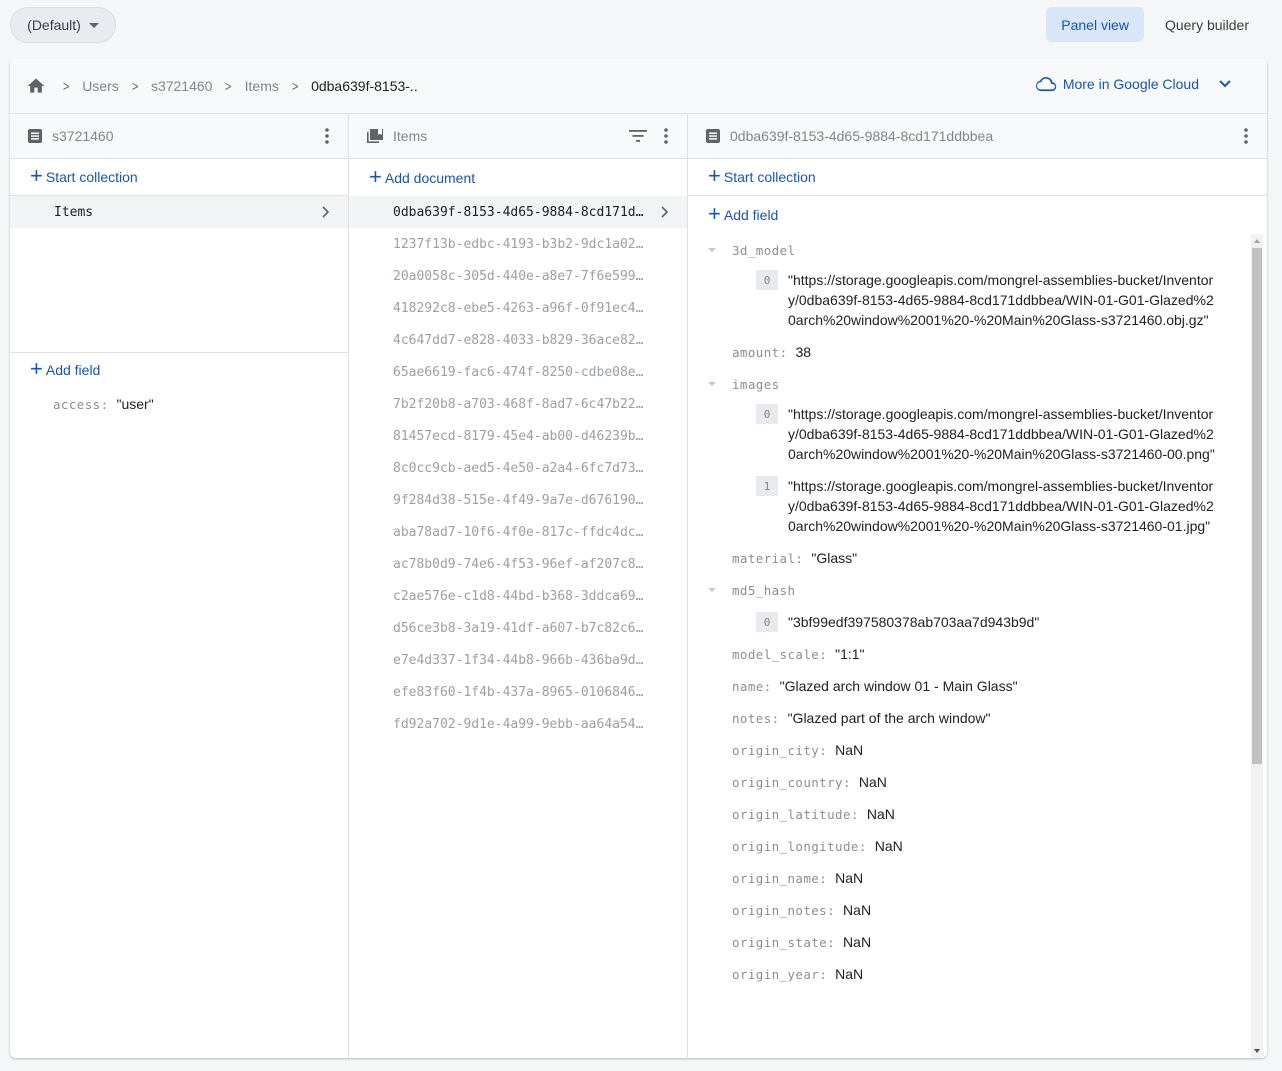 The width and height of the screenshot is (1282, 1071). What do you see at coordinates (54, 25) in the screenshot?
I see `database-selector-label: (Default)` at bounding box center [54, 25].